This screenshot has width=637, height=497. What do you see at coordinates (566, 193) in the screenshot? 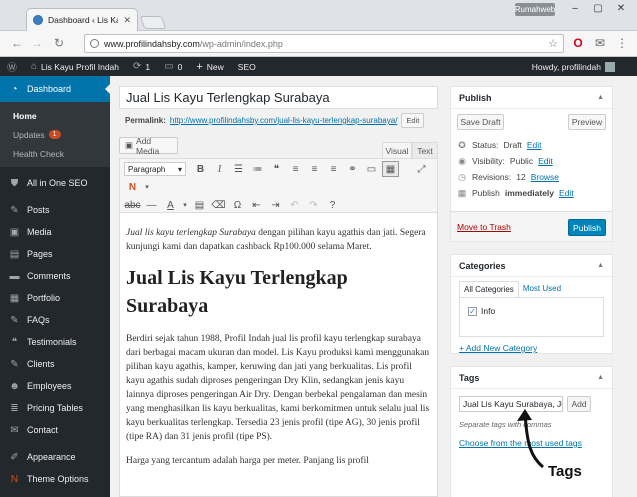
I see `schedule-edit-link: Edit` at bounding box center [566, 193].